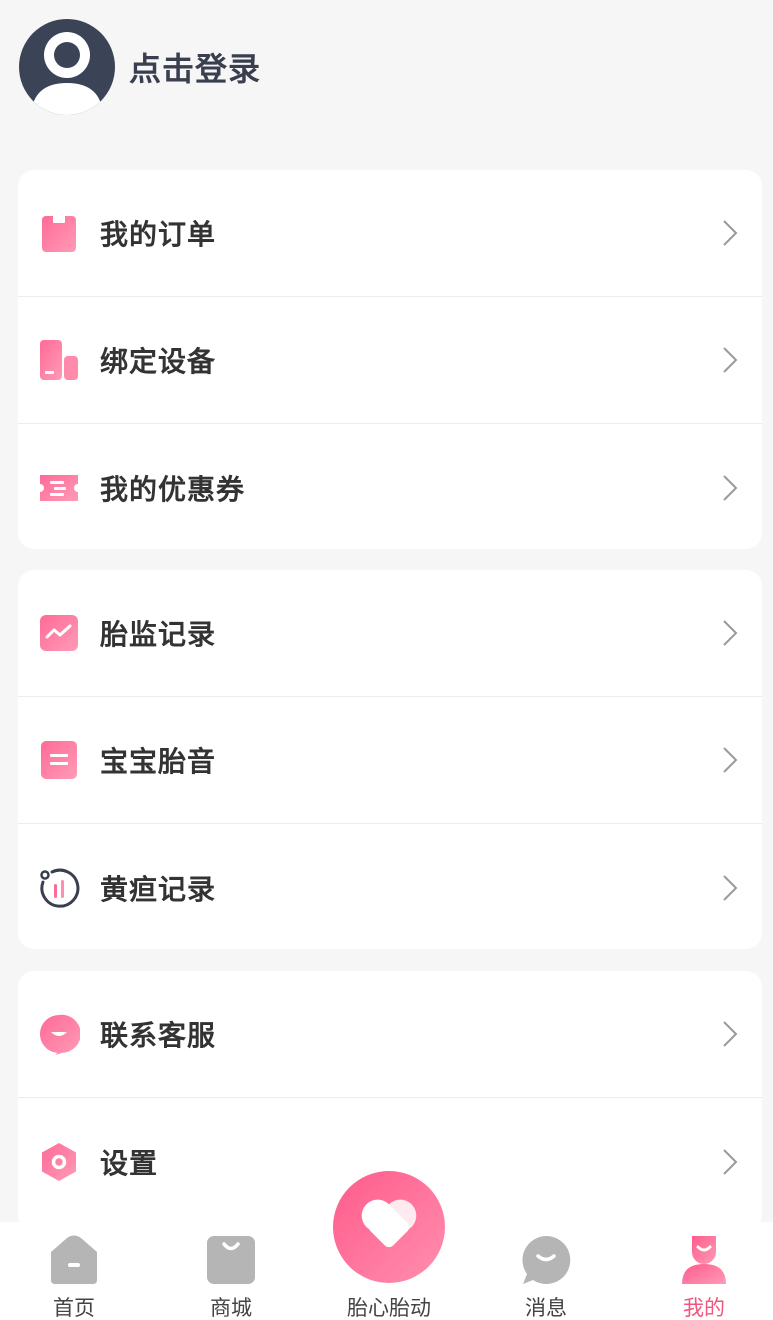  I want to click on tab-label: 胎心胎动, so click(389, 1306).